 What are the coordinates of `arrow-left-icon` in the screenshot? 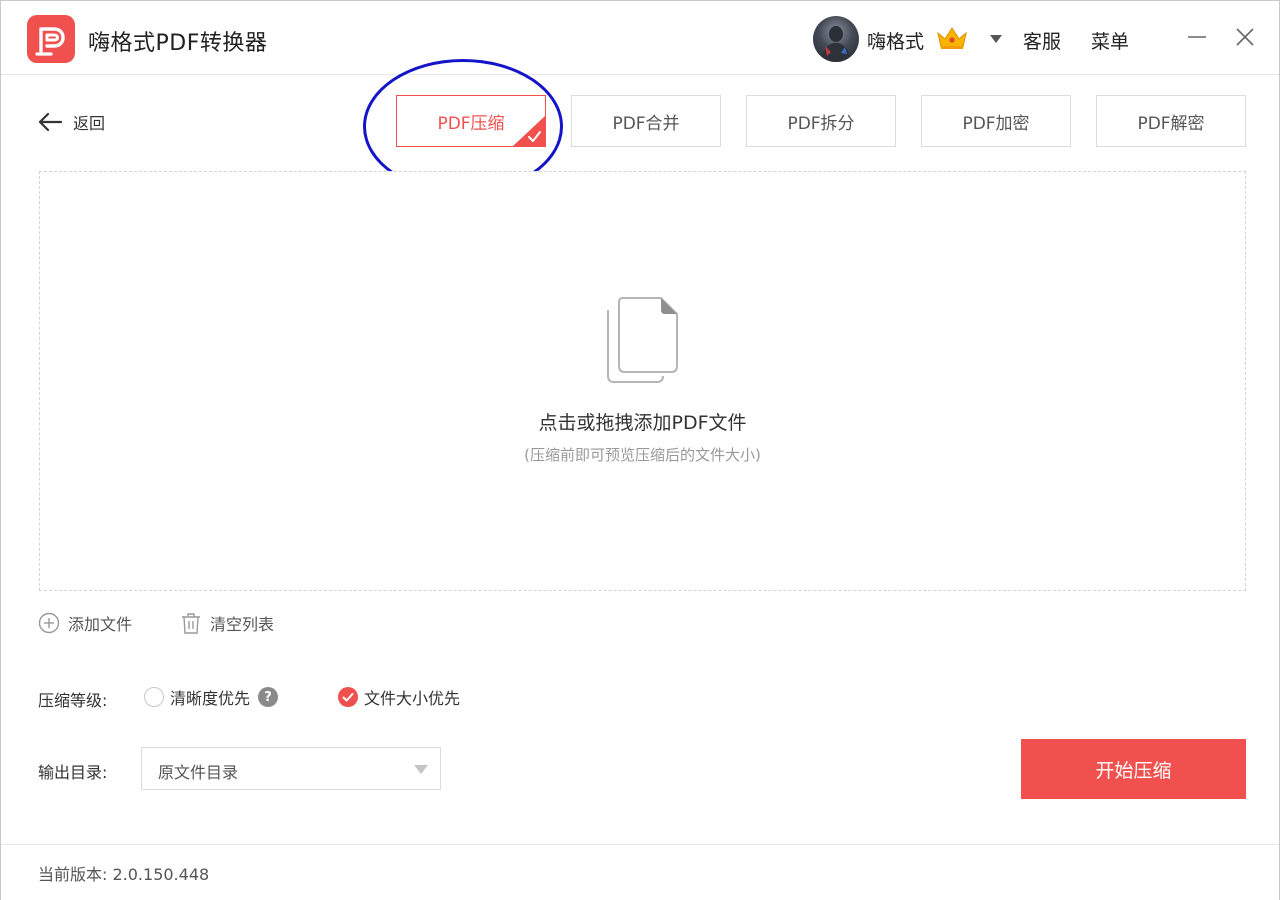 It's located at (50, 122).